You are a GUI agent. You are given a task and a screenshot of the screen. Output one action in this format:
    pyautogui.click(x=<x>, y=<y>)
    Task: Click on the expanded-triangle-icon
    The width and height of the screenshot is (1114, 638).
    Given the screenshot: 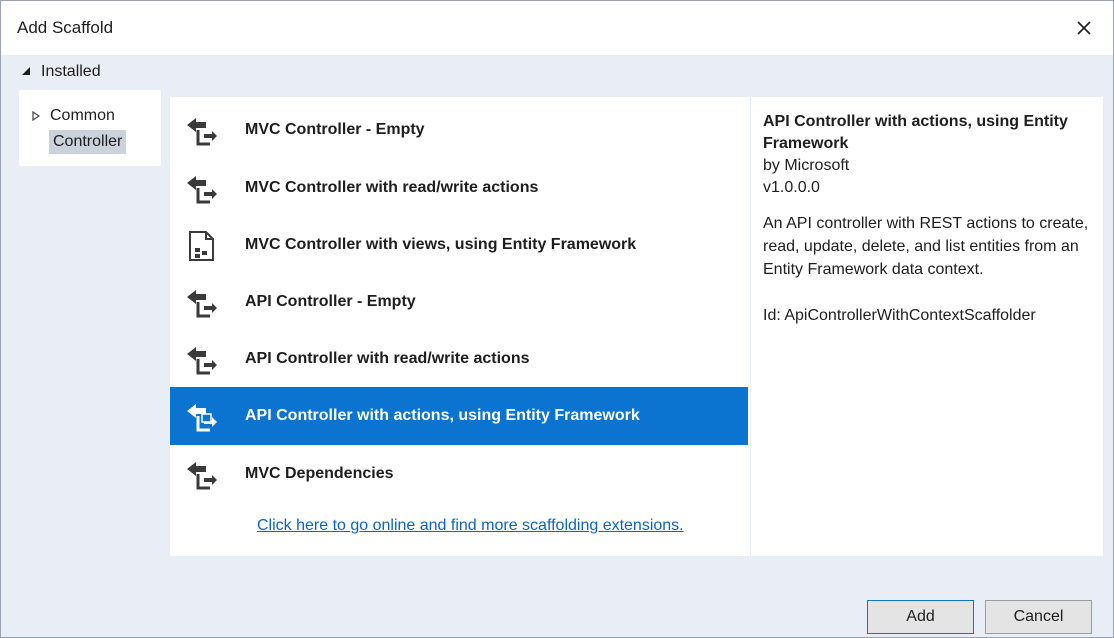 What is the action you would take?
    pyautogui.click(x=26, y=71)
    